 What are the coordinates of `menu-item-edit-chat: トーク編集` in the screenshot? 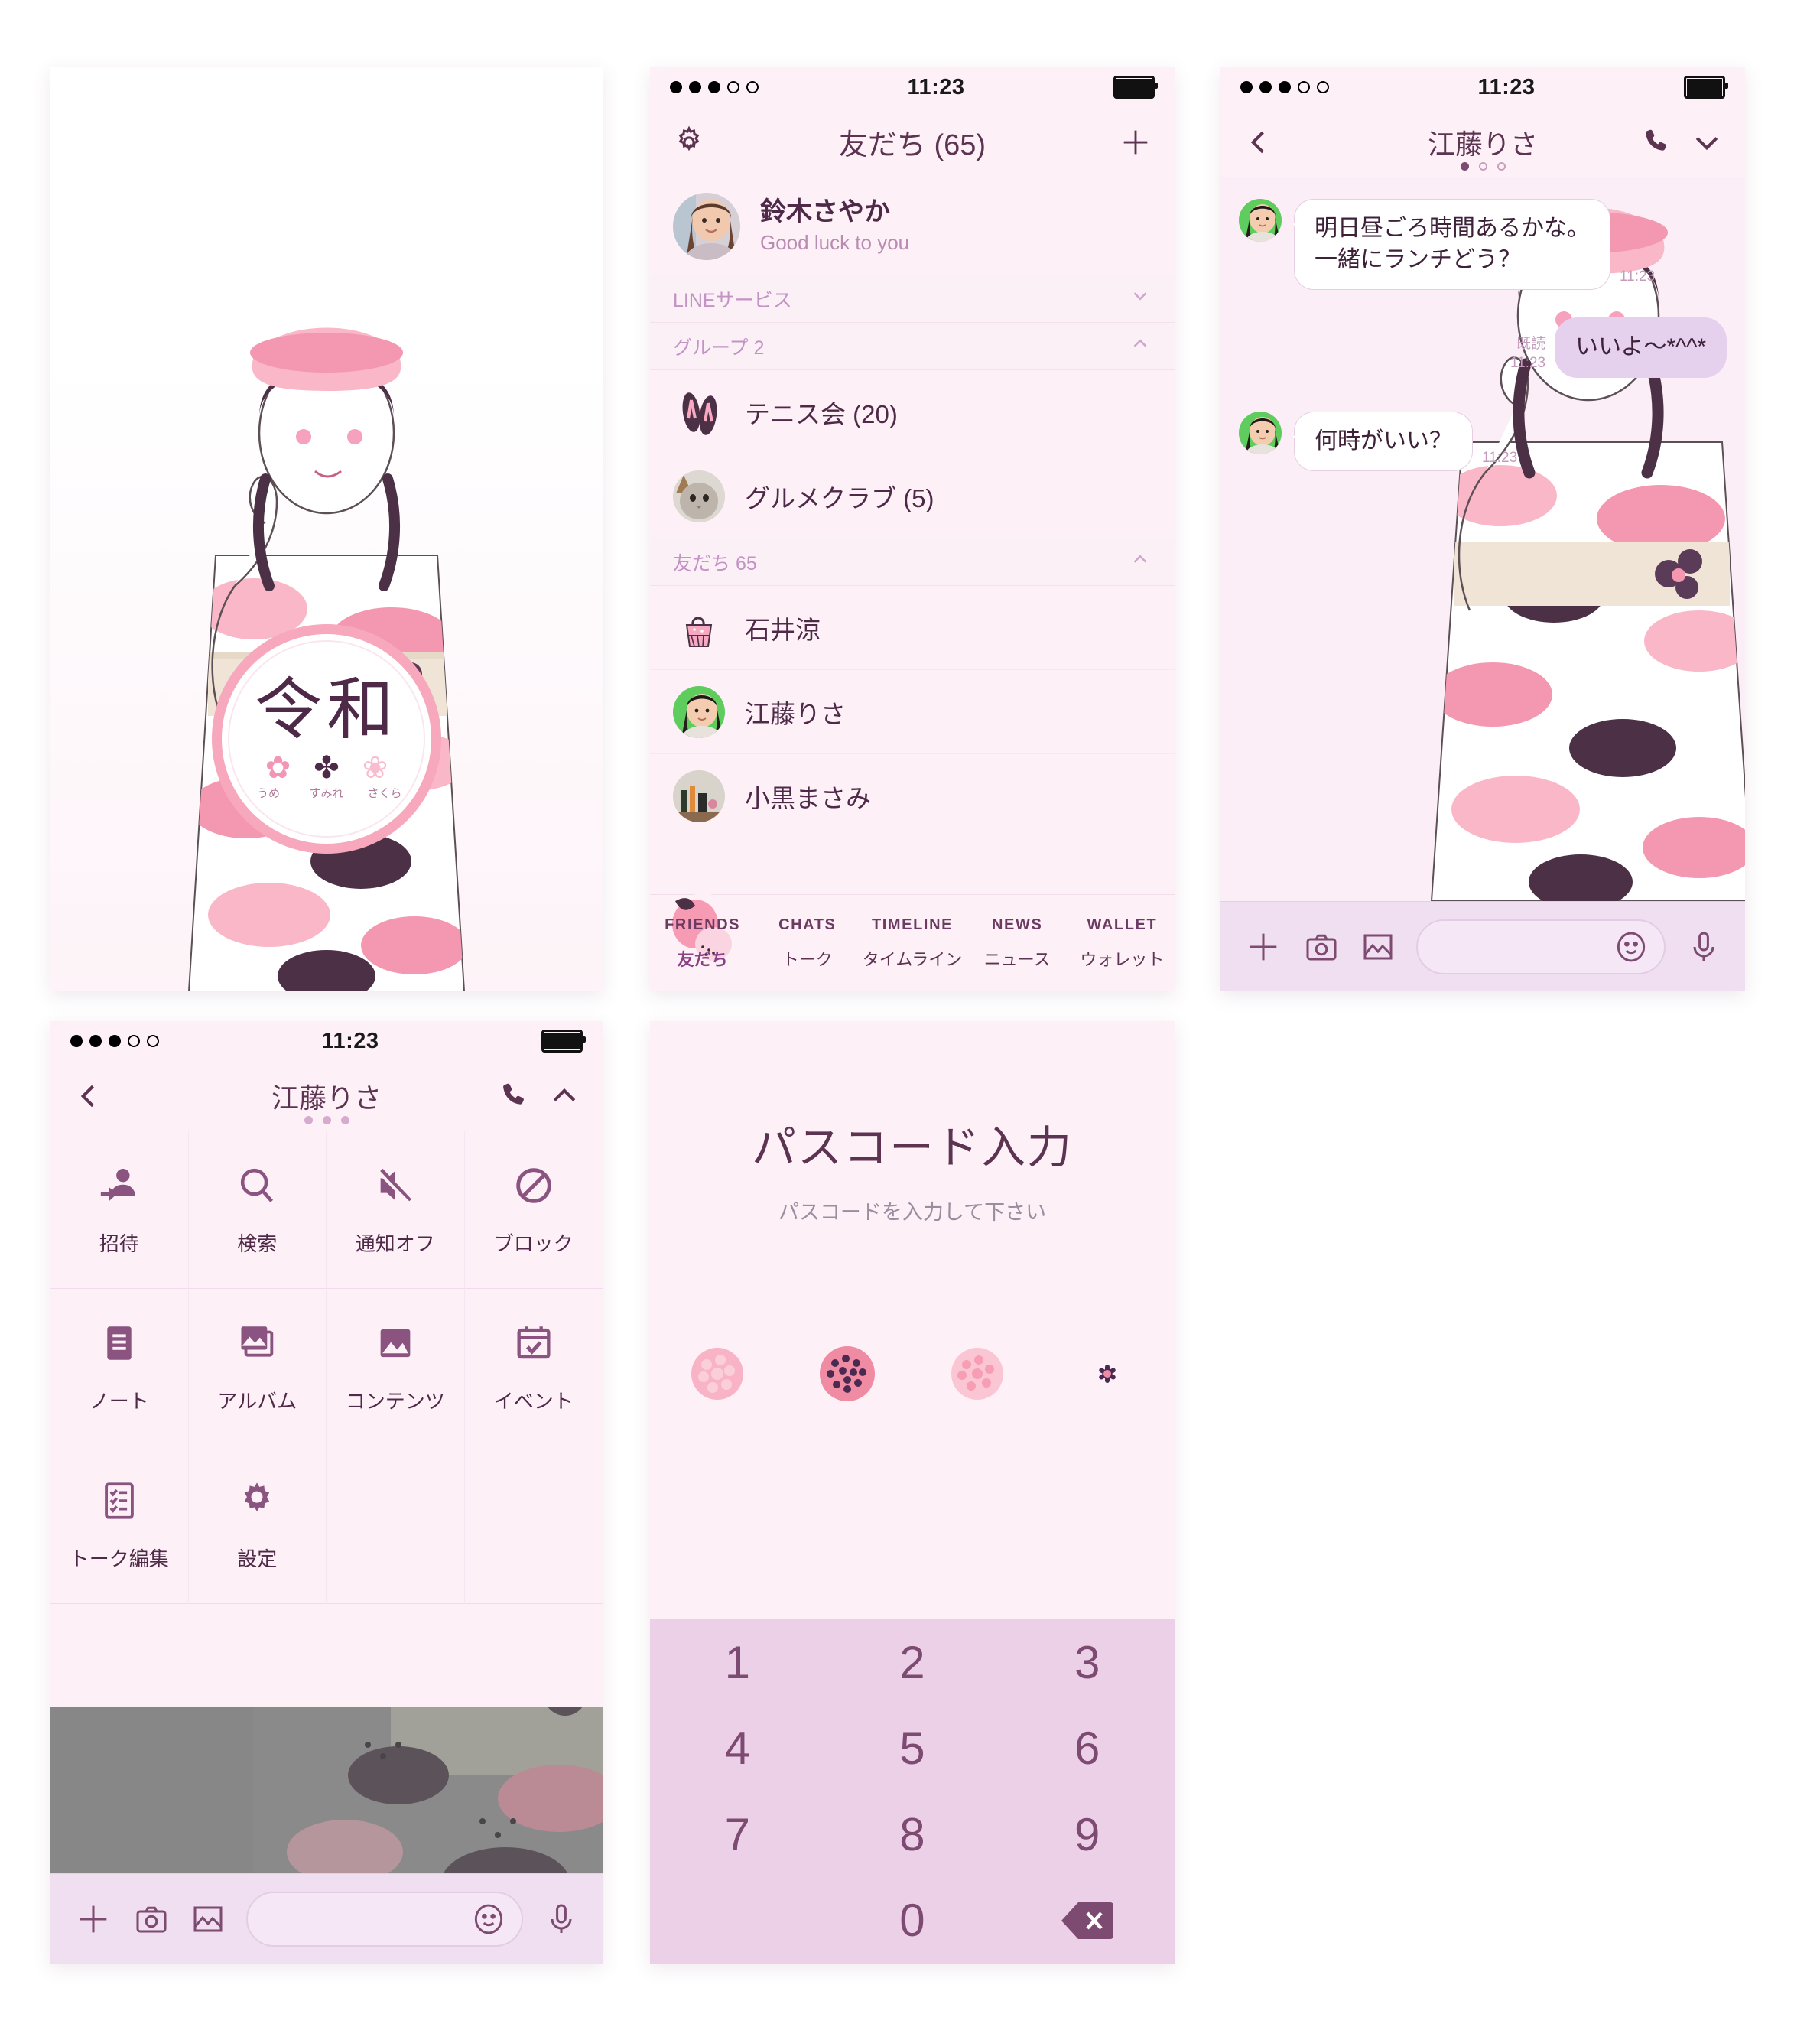 It's located at (119, 1525).